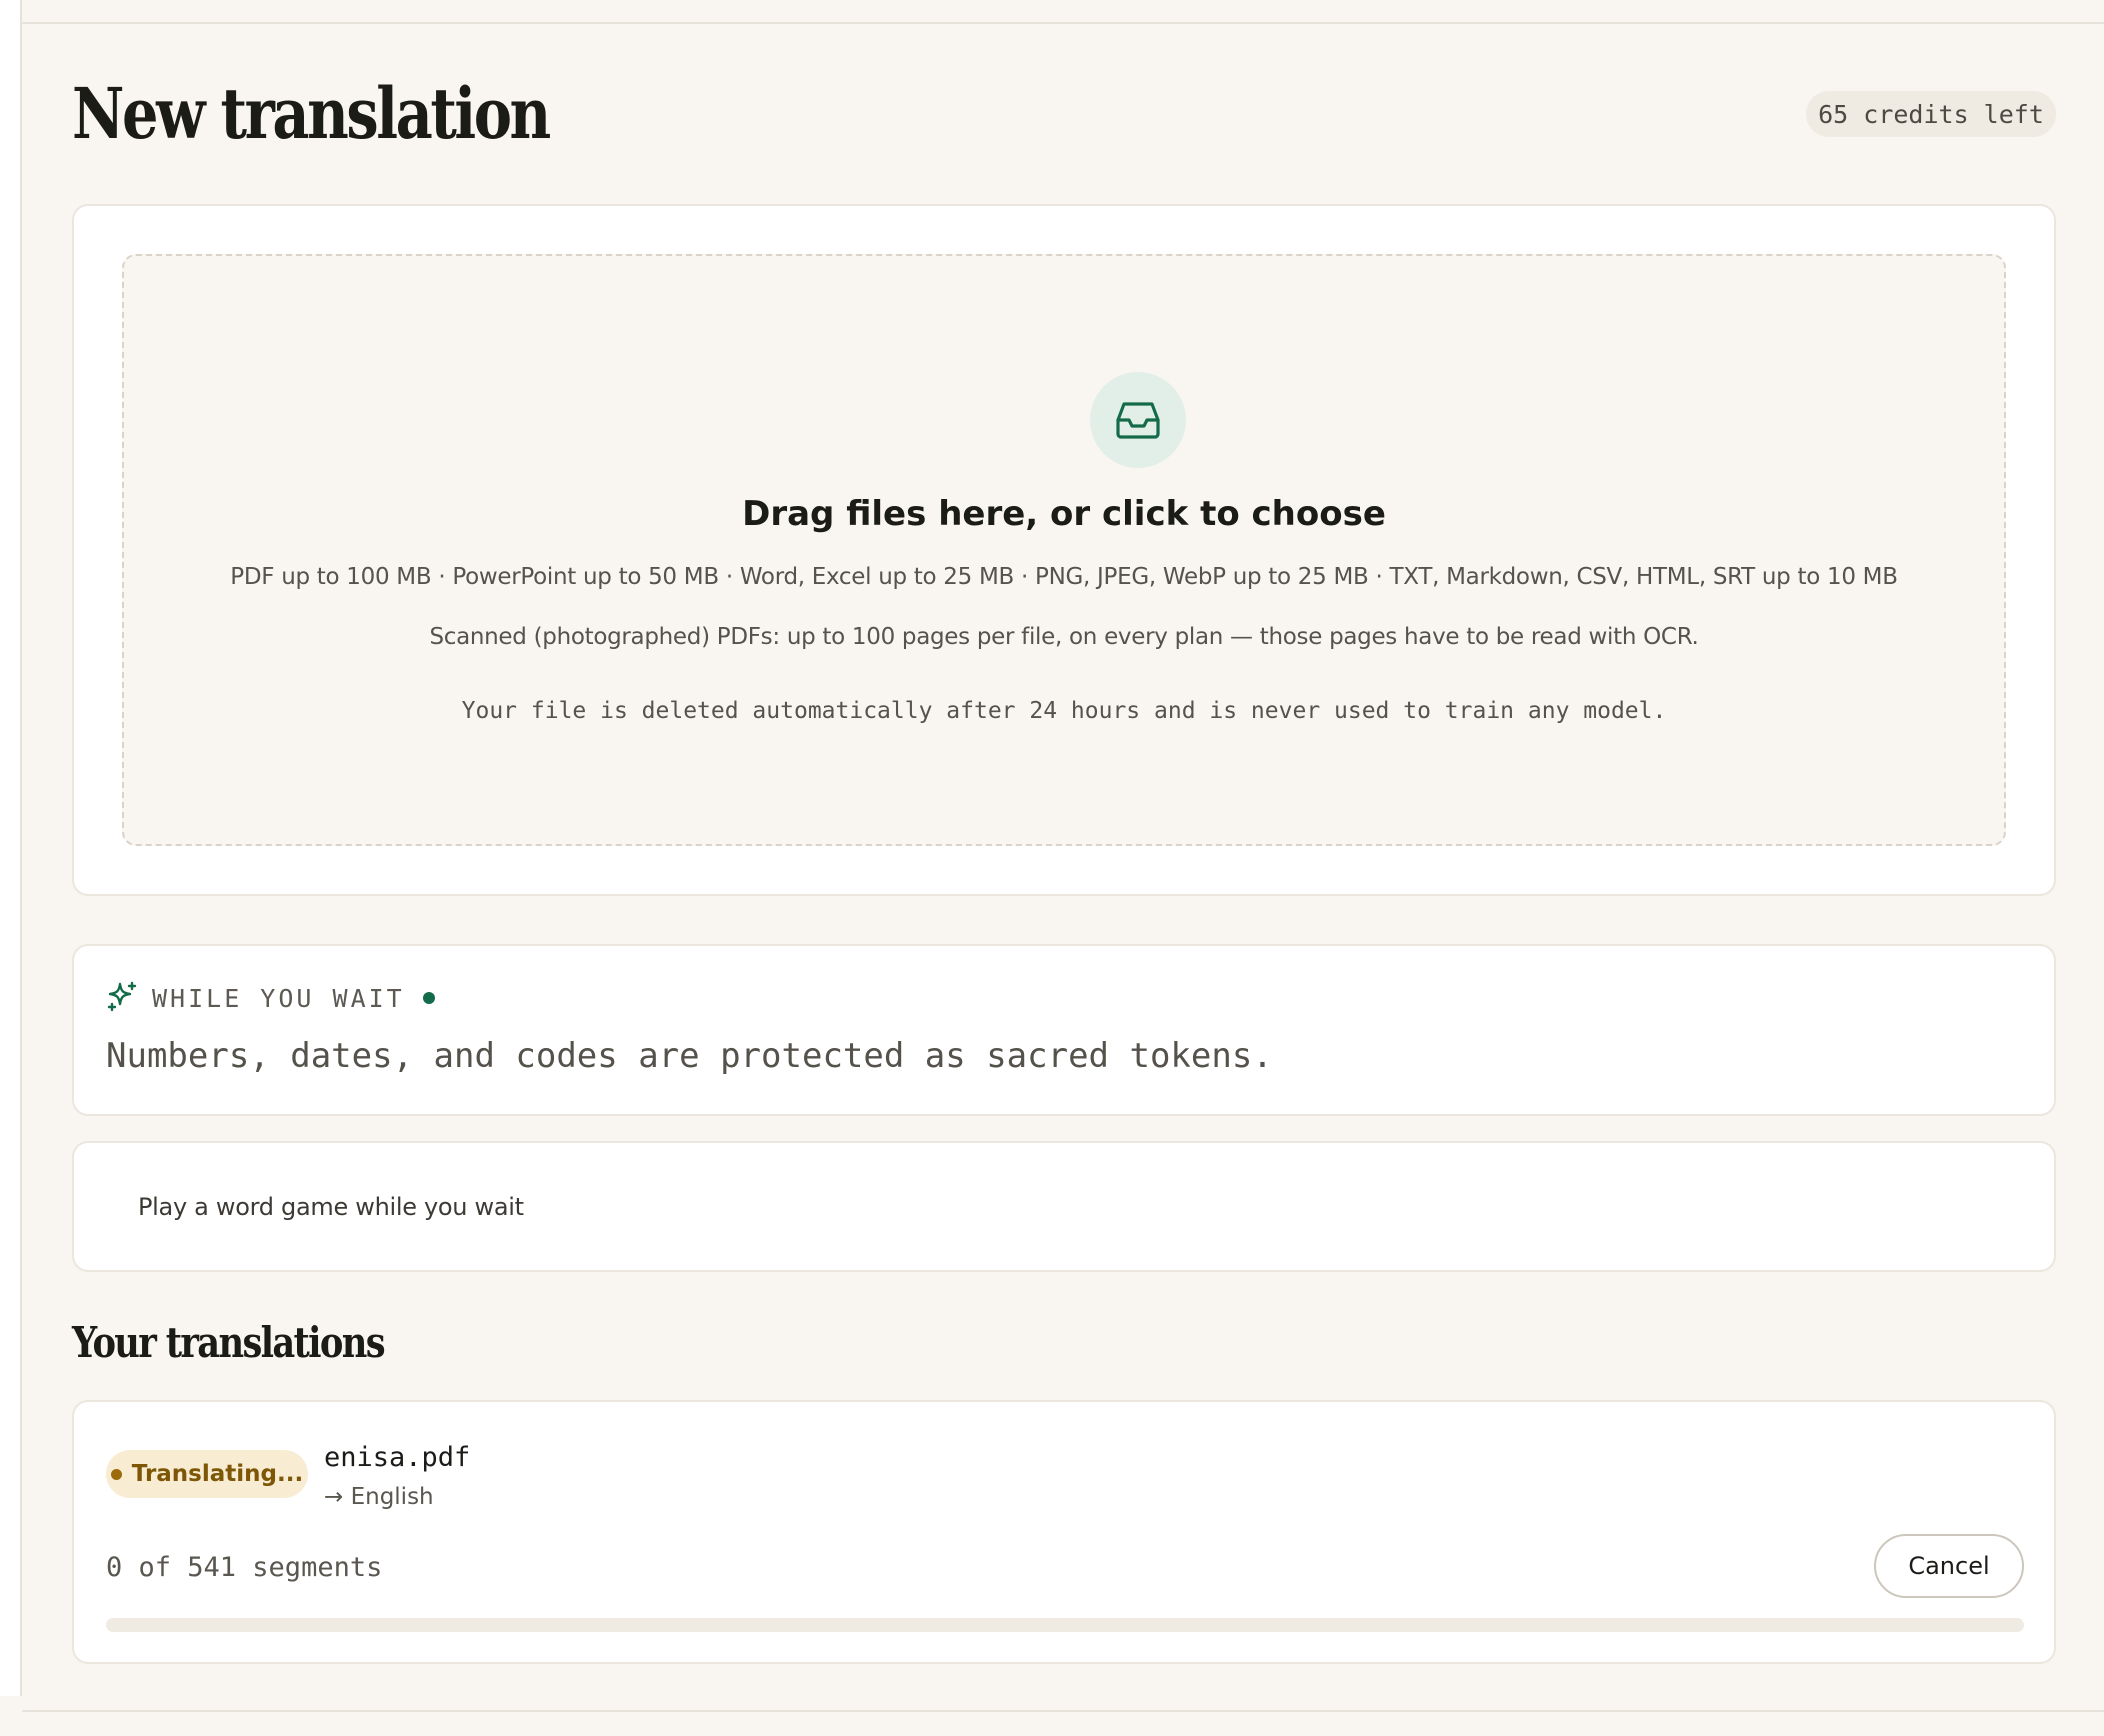  What do you see at coordinates (244, 1567) in the screenshot?
I see `segment-progress-text: 0 of 541 segments` at bounding box center [244, 1567].